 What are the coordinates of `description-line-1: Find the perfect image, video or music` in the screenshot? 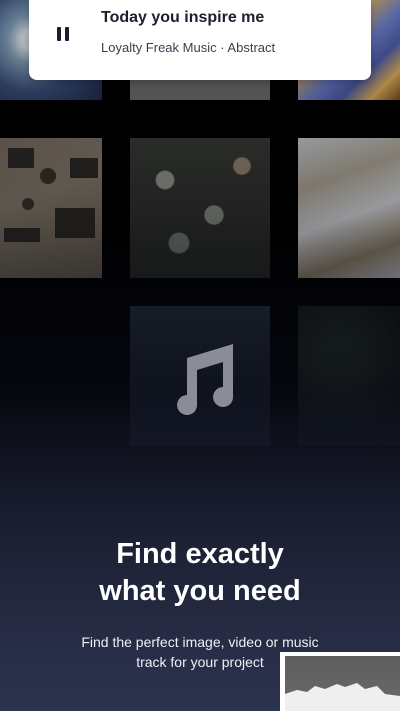 It's located at (200, 642).